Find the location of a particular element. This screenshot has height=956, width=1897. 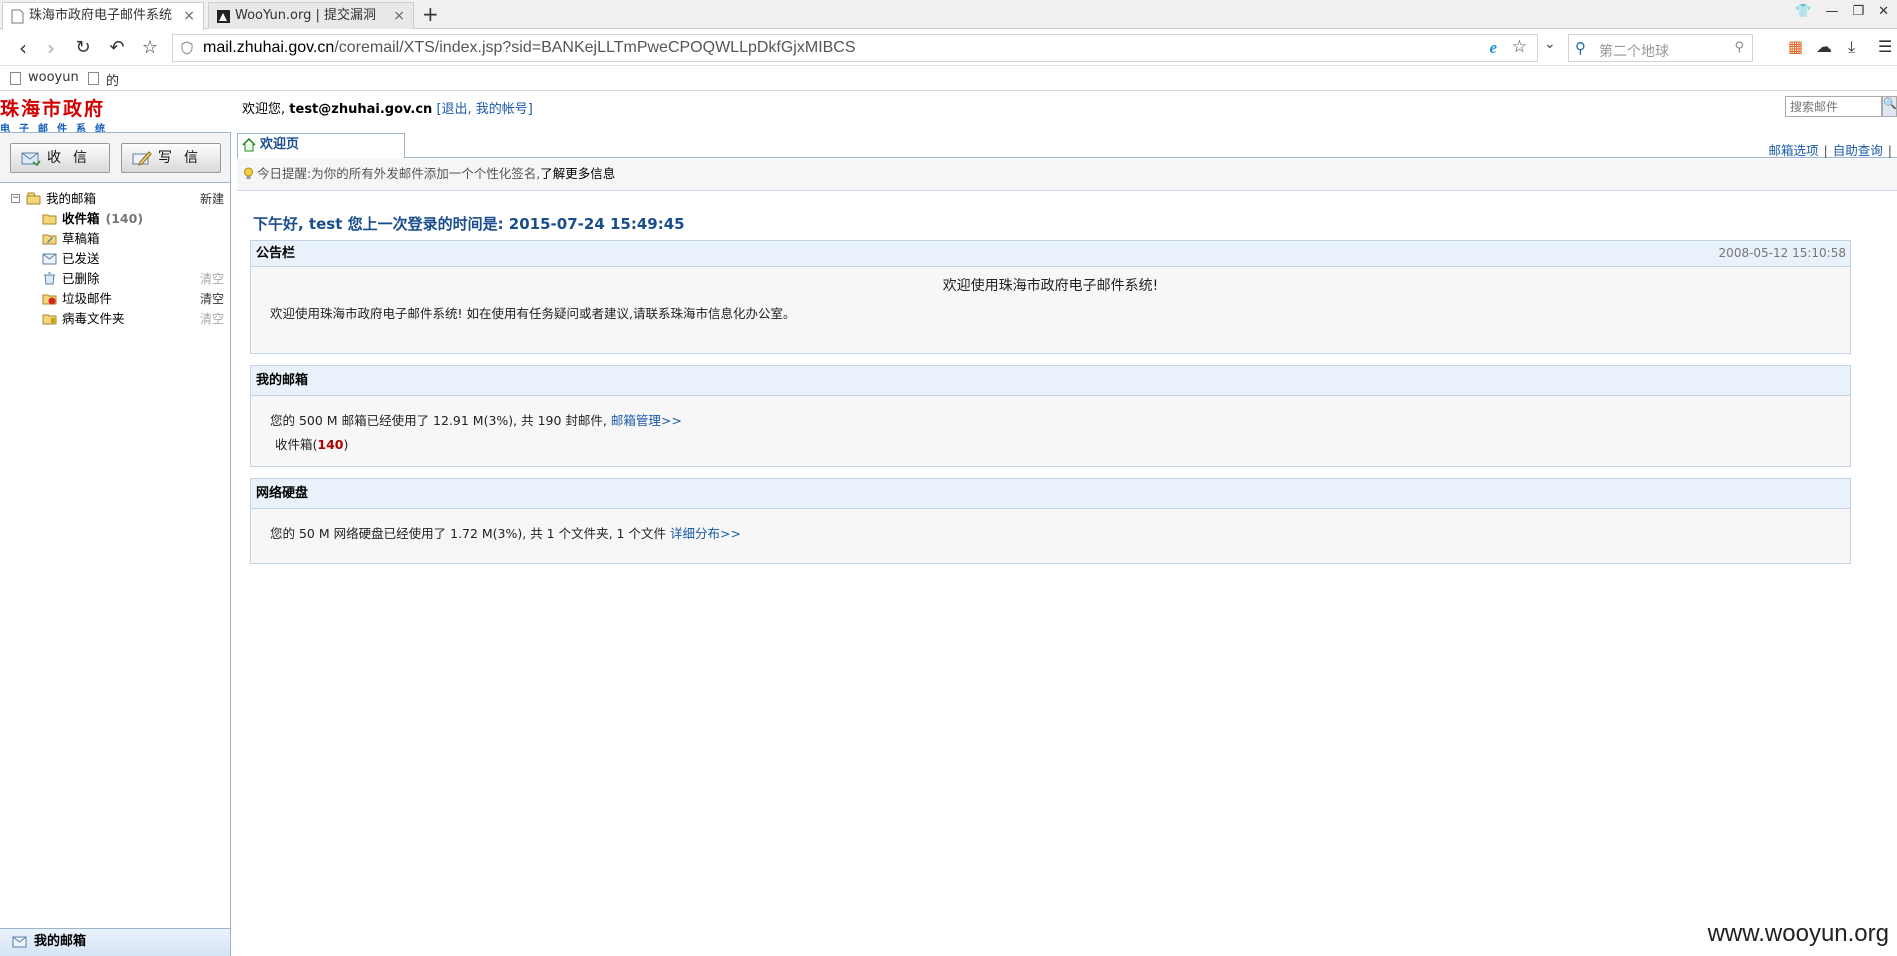

drafts-icon is located at coordinates (49, 239).